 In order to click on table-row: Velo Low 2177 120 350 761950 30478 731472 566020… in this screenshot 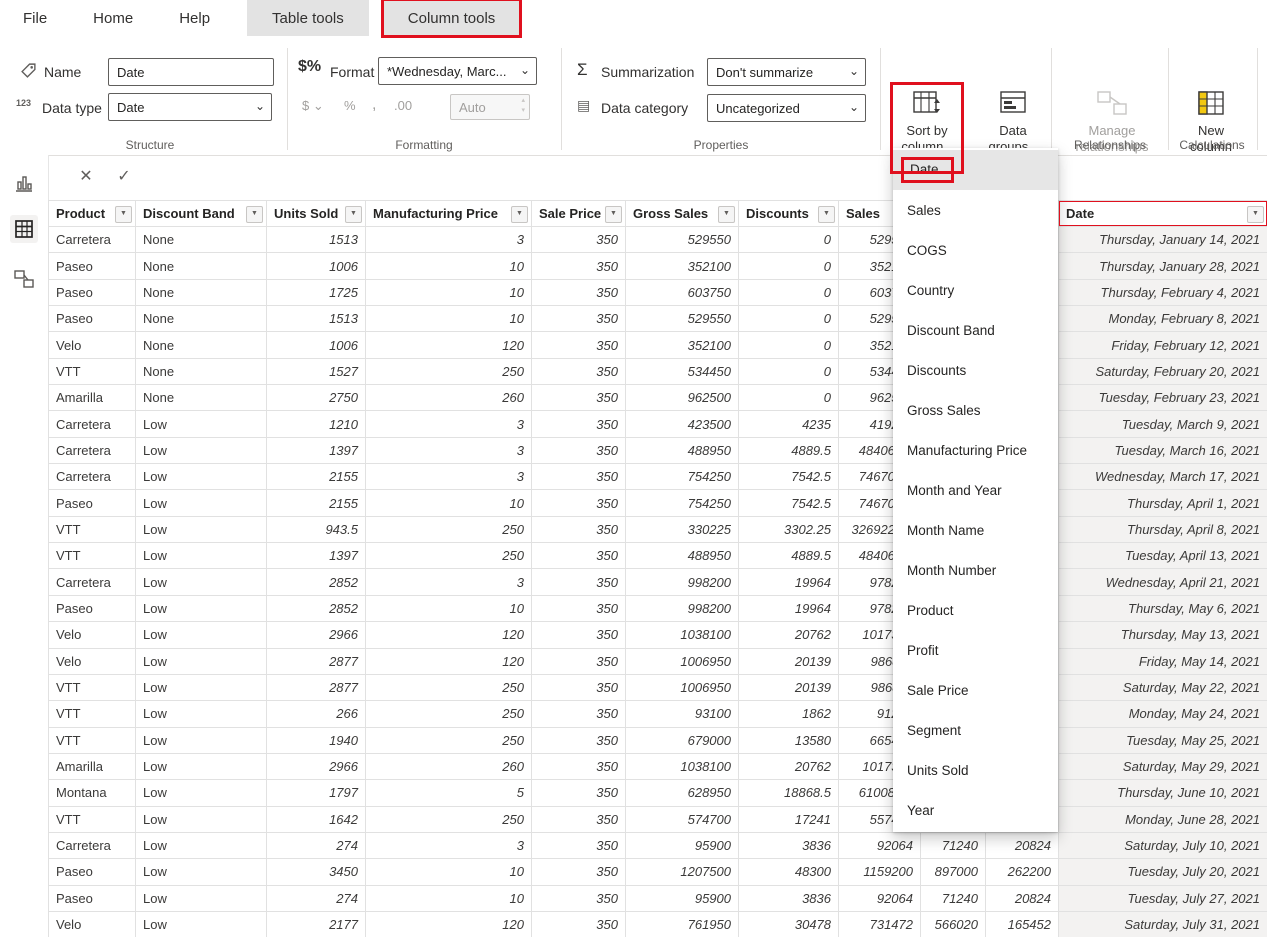, I will do `click(657, 923)`.